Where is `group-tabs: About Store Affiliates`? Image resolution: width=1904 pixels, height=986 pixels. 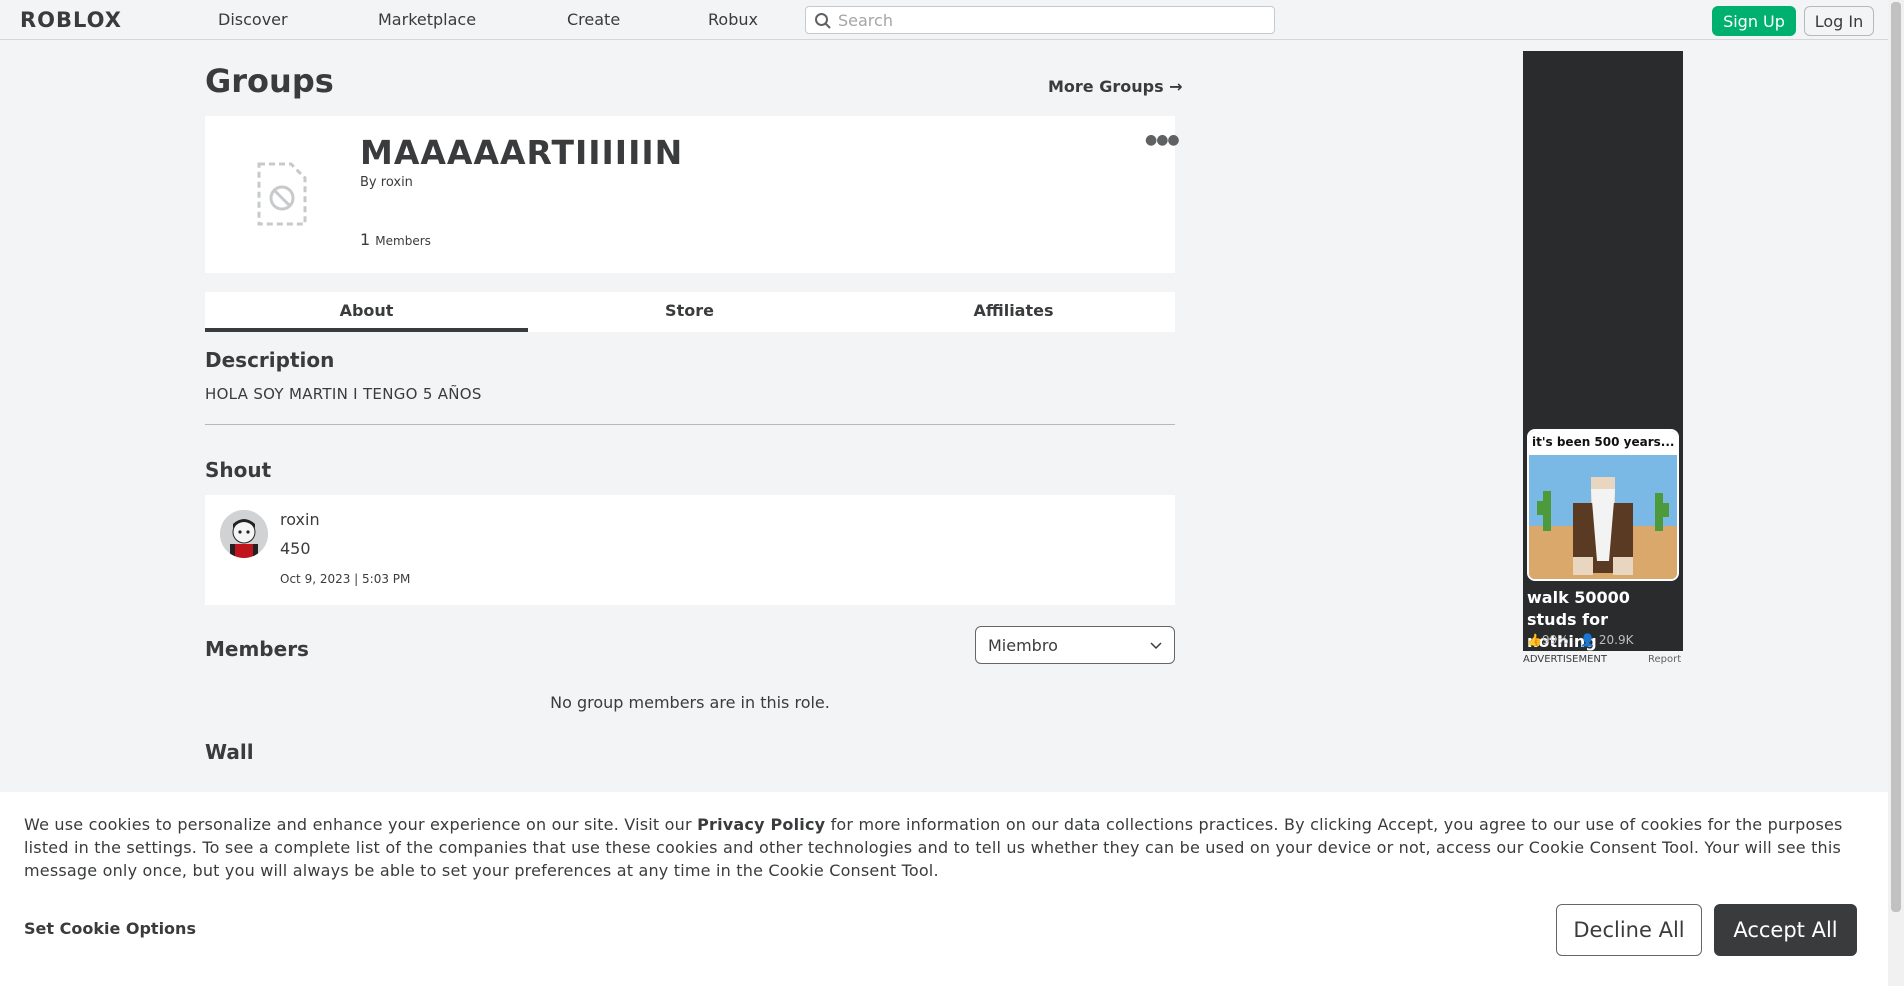 group-tabs: About Store Affiliates is located at coordinates (690, 312).